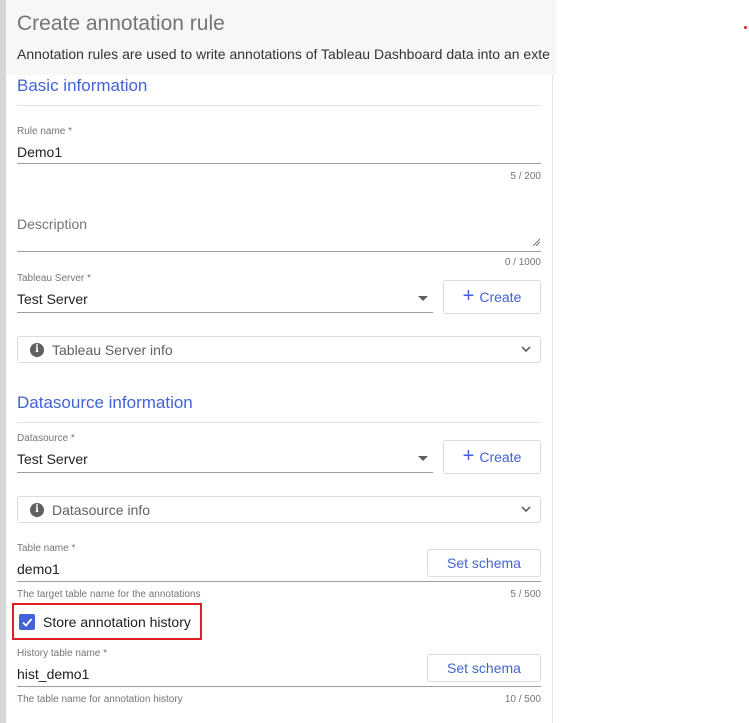 This screenshot has width=749, height=723. Describe the element at coordinates (279, 509) in the screenshot. I see `datasource-info-expander: i Datasource info` at that location.